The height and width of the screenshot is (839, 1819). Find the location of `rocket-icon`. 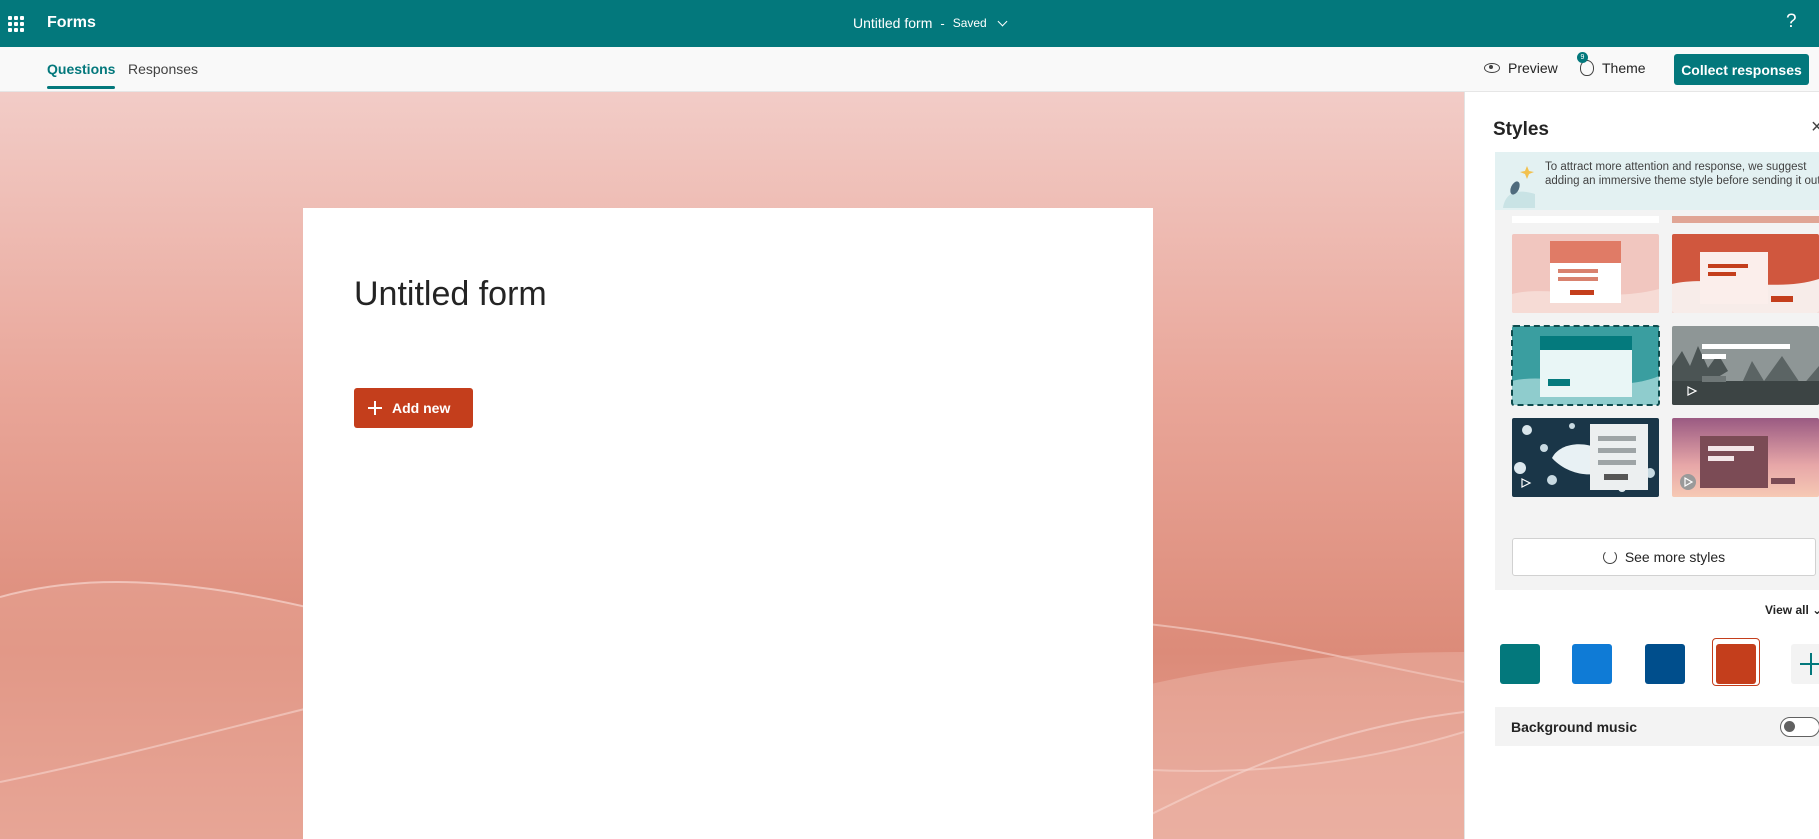

rocket-icon is located at coordinates (1519, 187).